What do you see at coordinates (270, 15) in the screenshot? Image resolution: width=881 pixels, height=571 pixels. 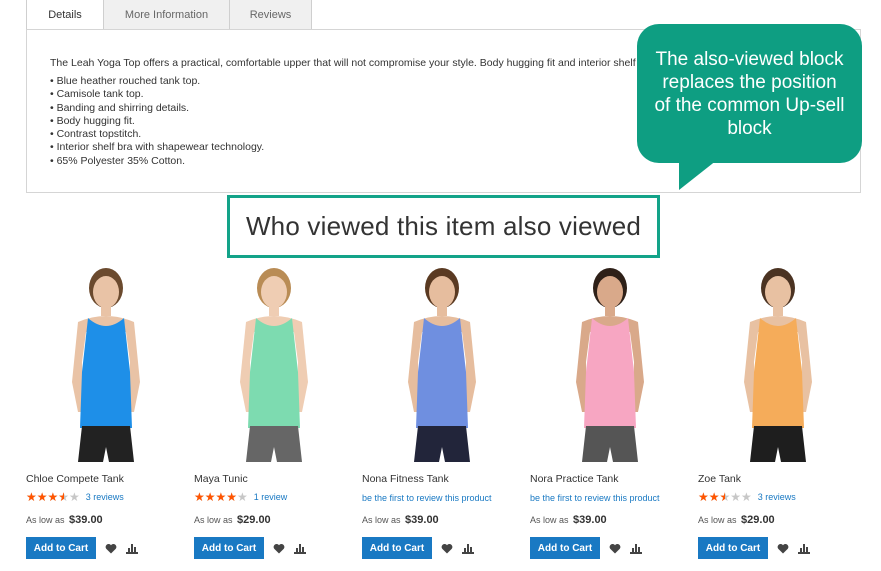 I see `tab-reviews: Reviews` at bounding box center [270, 15].